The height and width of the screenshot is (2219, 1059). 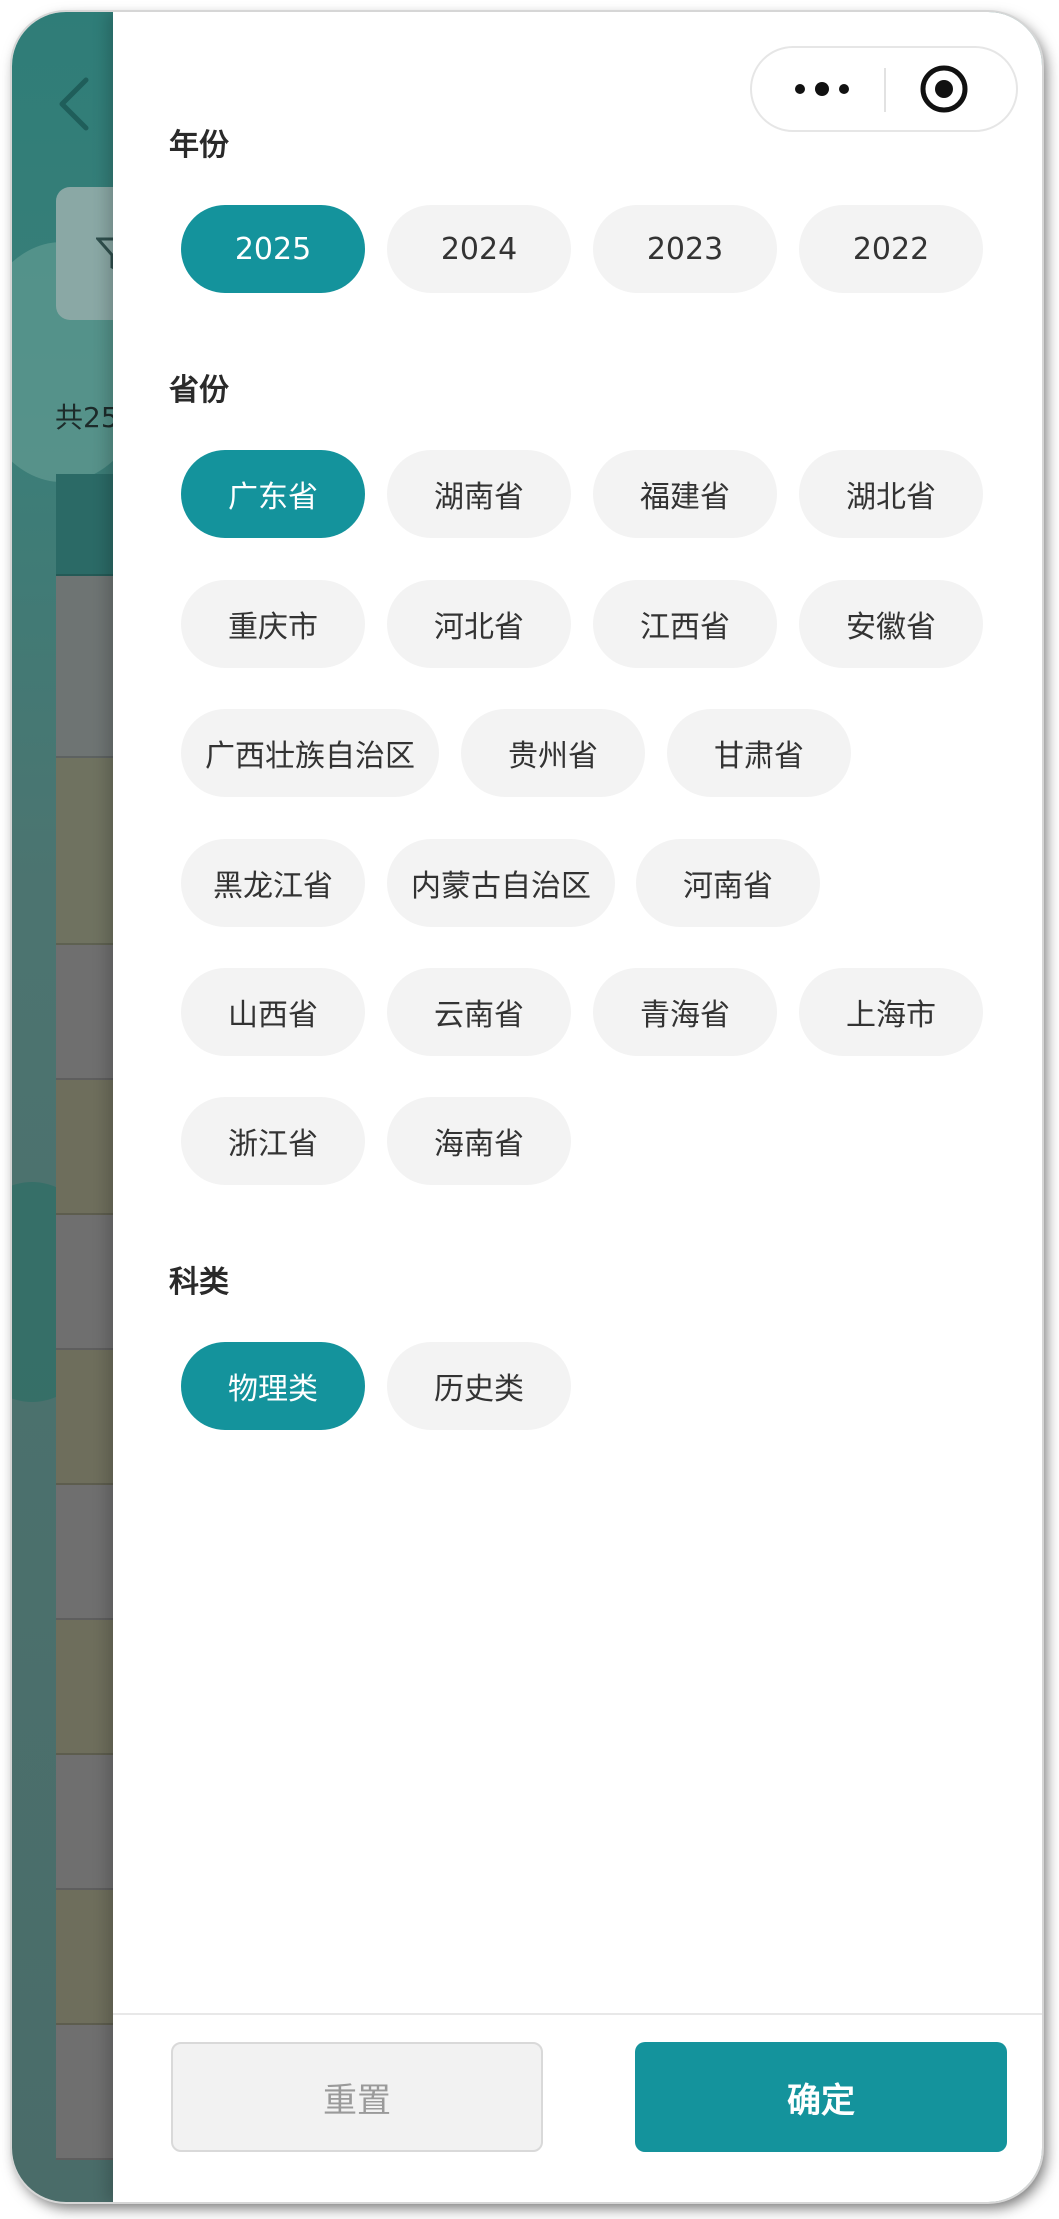 What do you see at coordinates (479, 249) in the screenshot?
I see `chip-year-2024: 2024` at bounding box center [479, 249].